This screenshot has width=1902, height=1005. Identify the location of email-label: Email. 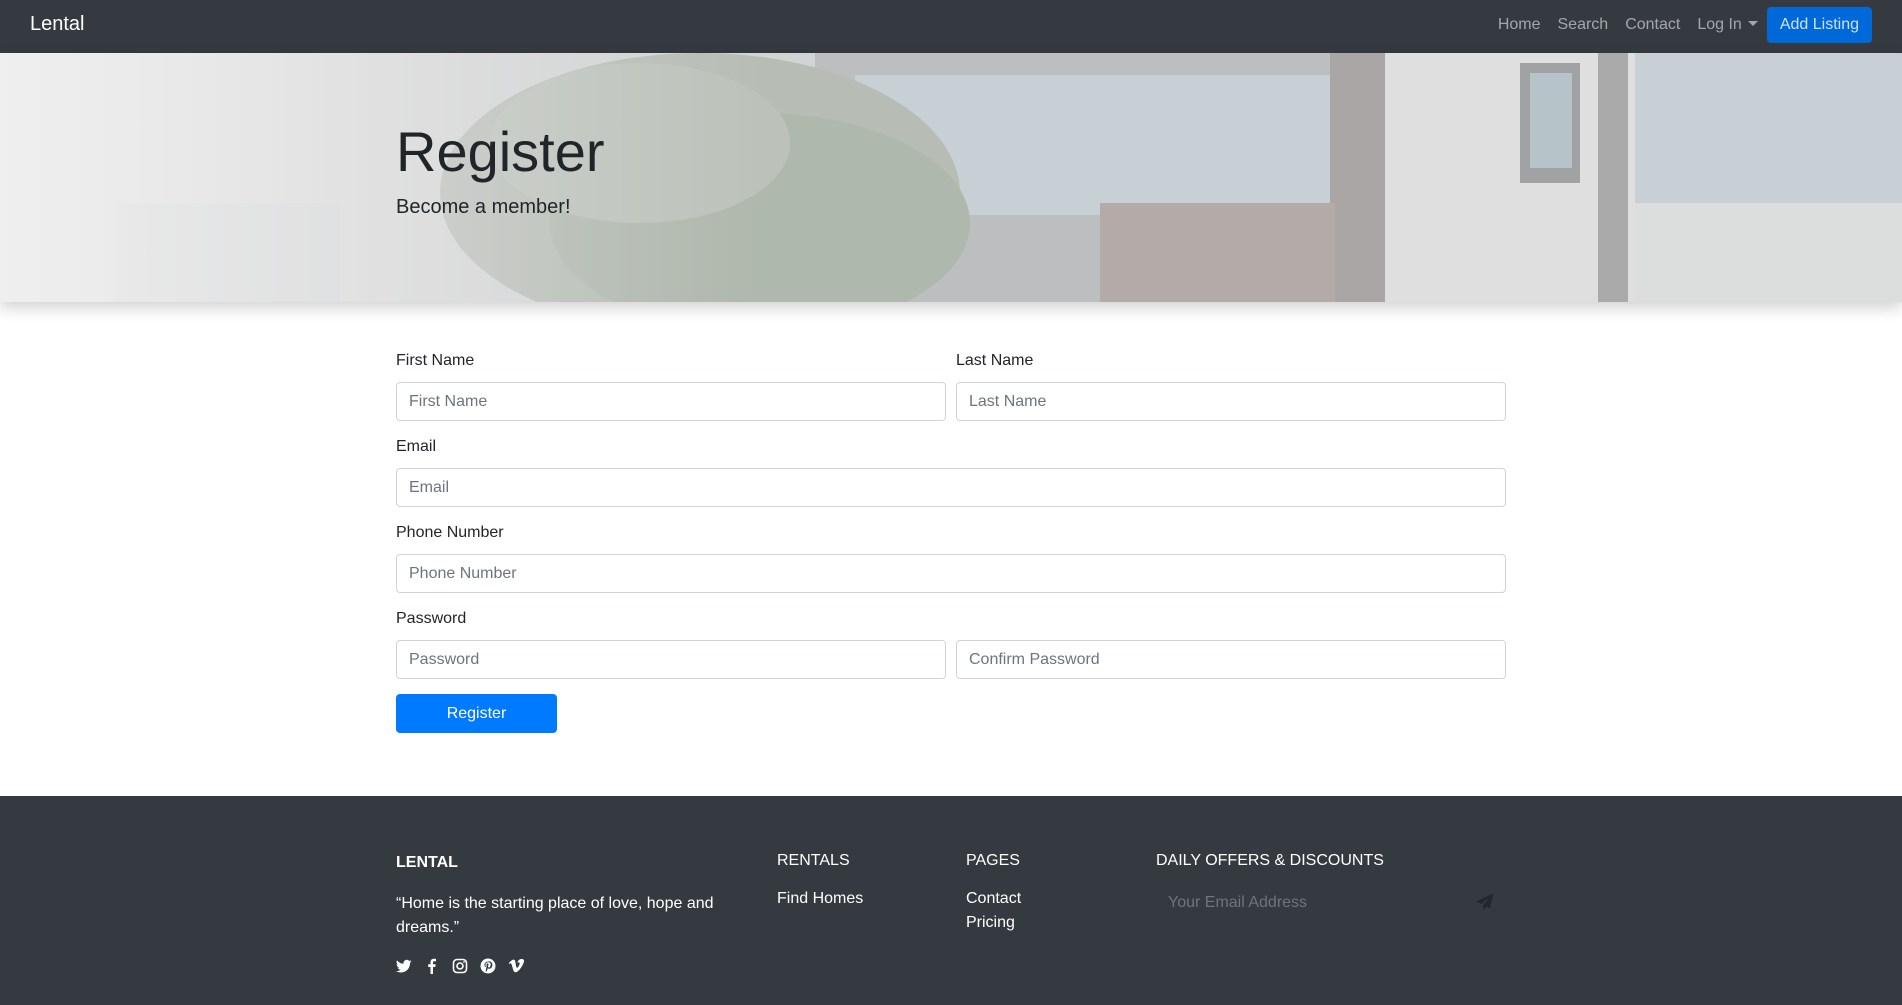
(416, 446).